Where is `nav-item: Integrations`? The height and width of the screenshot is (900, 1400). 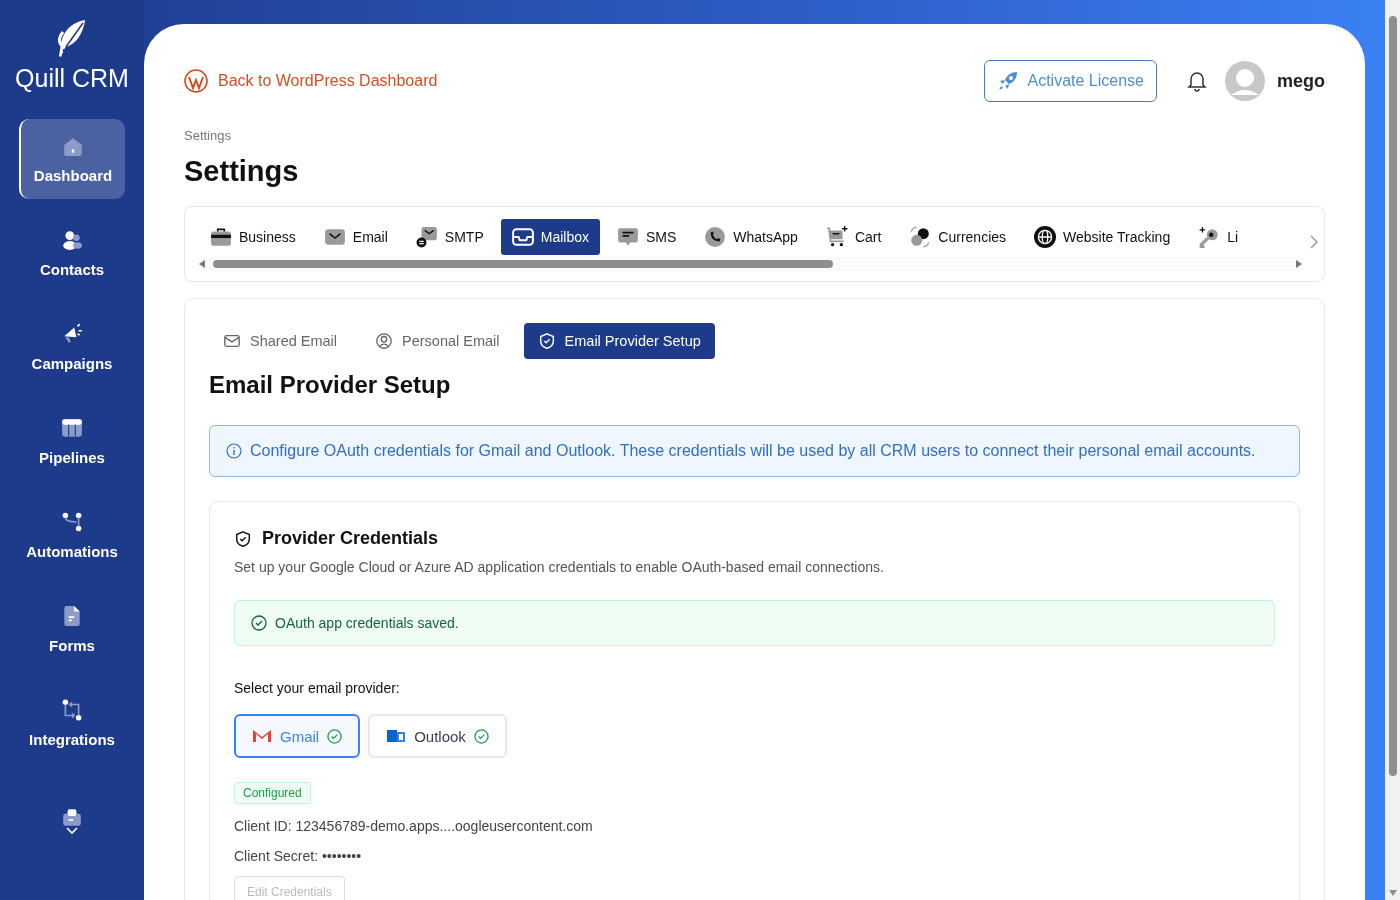 nav-item: Integrations is located at coordinates (72, 723).